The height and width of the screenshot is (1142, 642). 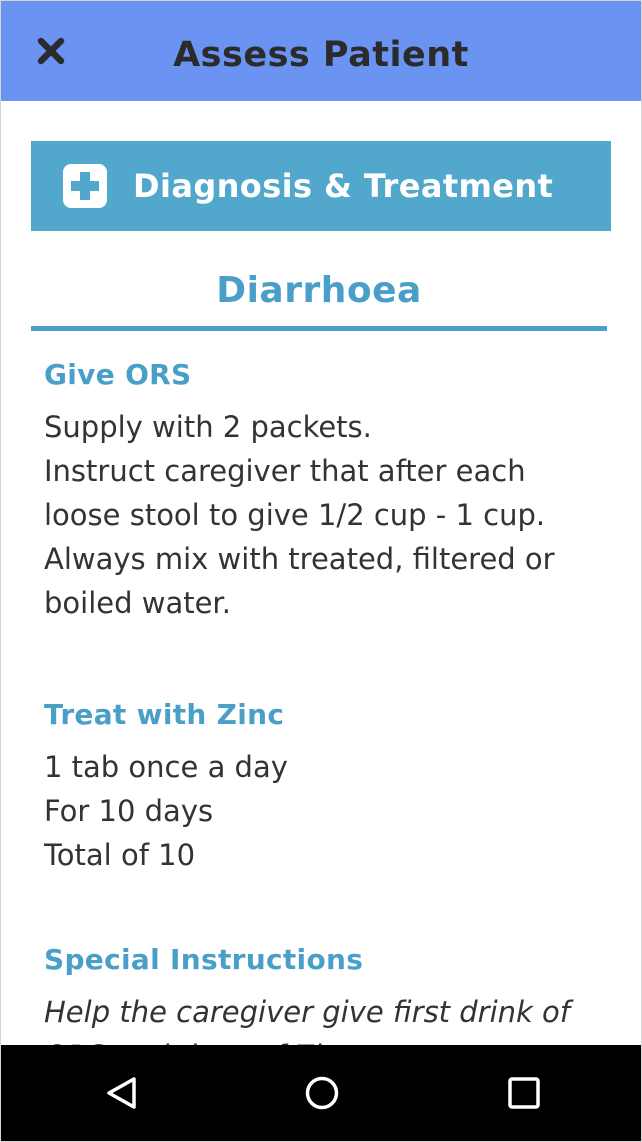 I want to click on home-circle-icon, so click(x=322, y=1093).